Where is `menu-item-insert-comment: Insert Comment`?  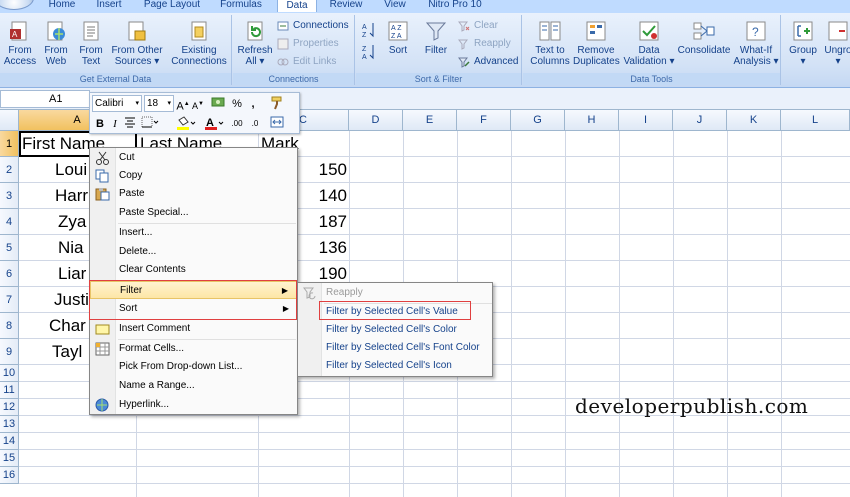 menu-item-insert-comment: Insert Comment is located at coordinates (193, 329).